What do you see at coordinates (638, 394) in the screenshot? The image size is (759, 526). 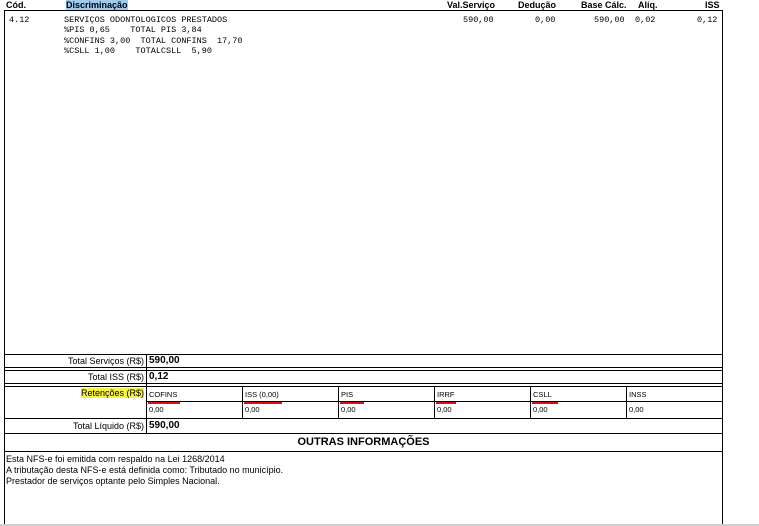 I see `retencao-inss-name: INSS` at bounding box center [638, 394].